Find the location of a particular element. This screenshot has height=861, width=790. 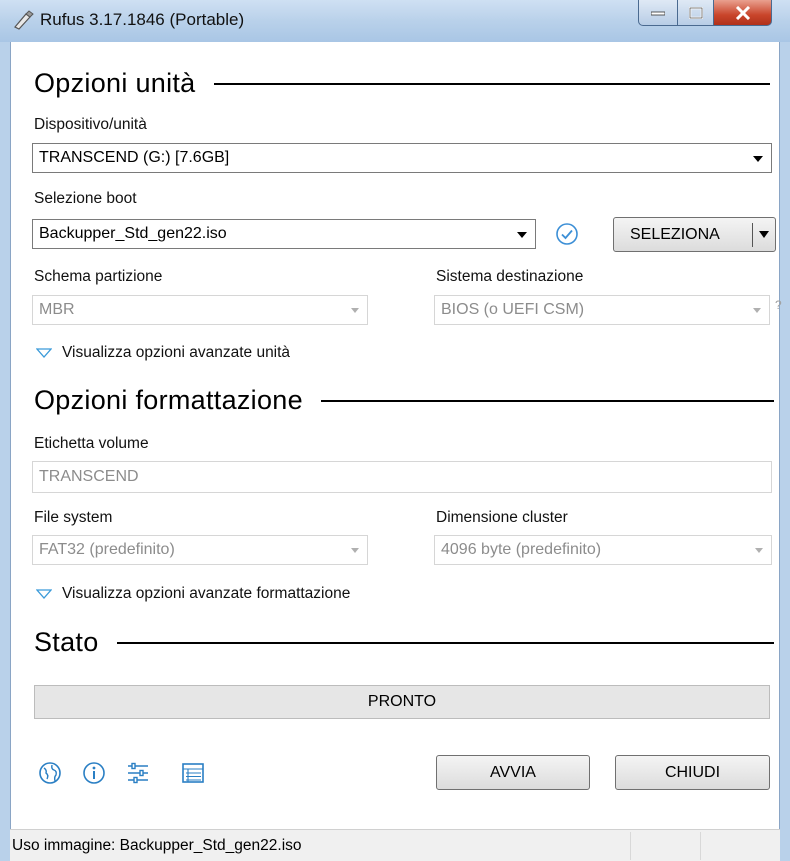

status-progress-bar: PRONTO is located at coordinates (402, 702).